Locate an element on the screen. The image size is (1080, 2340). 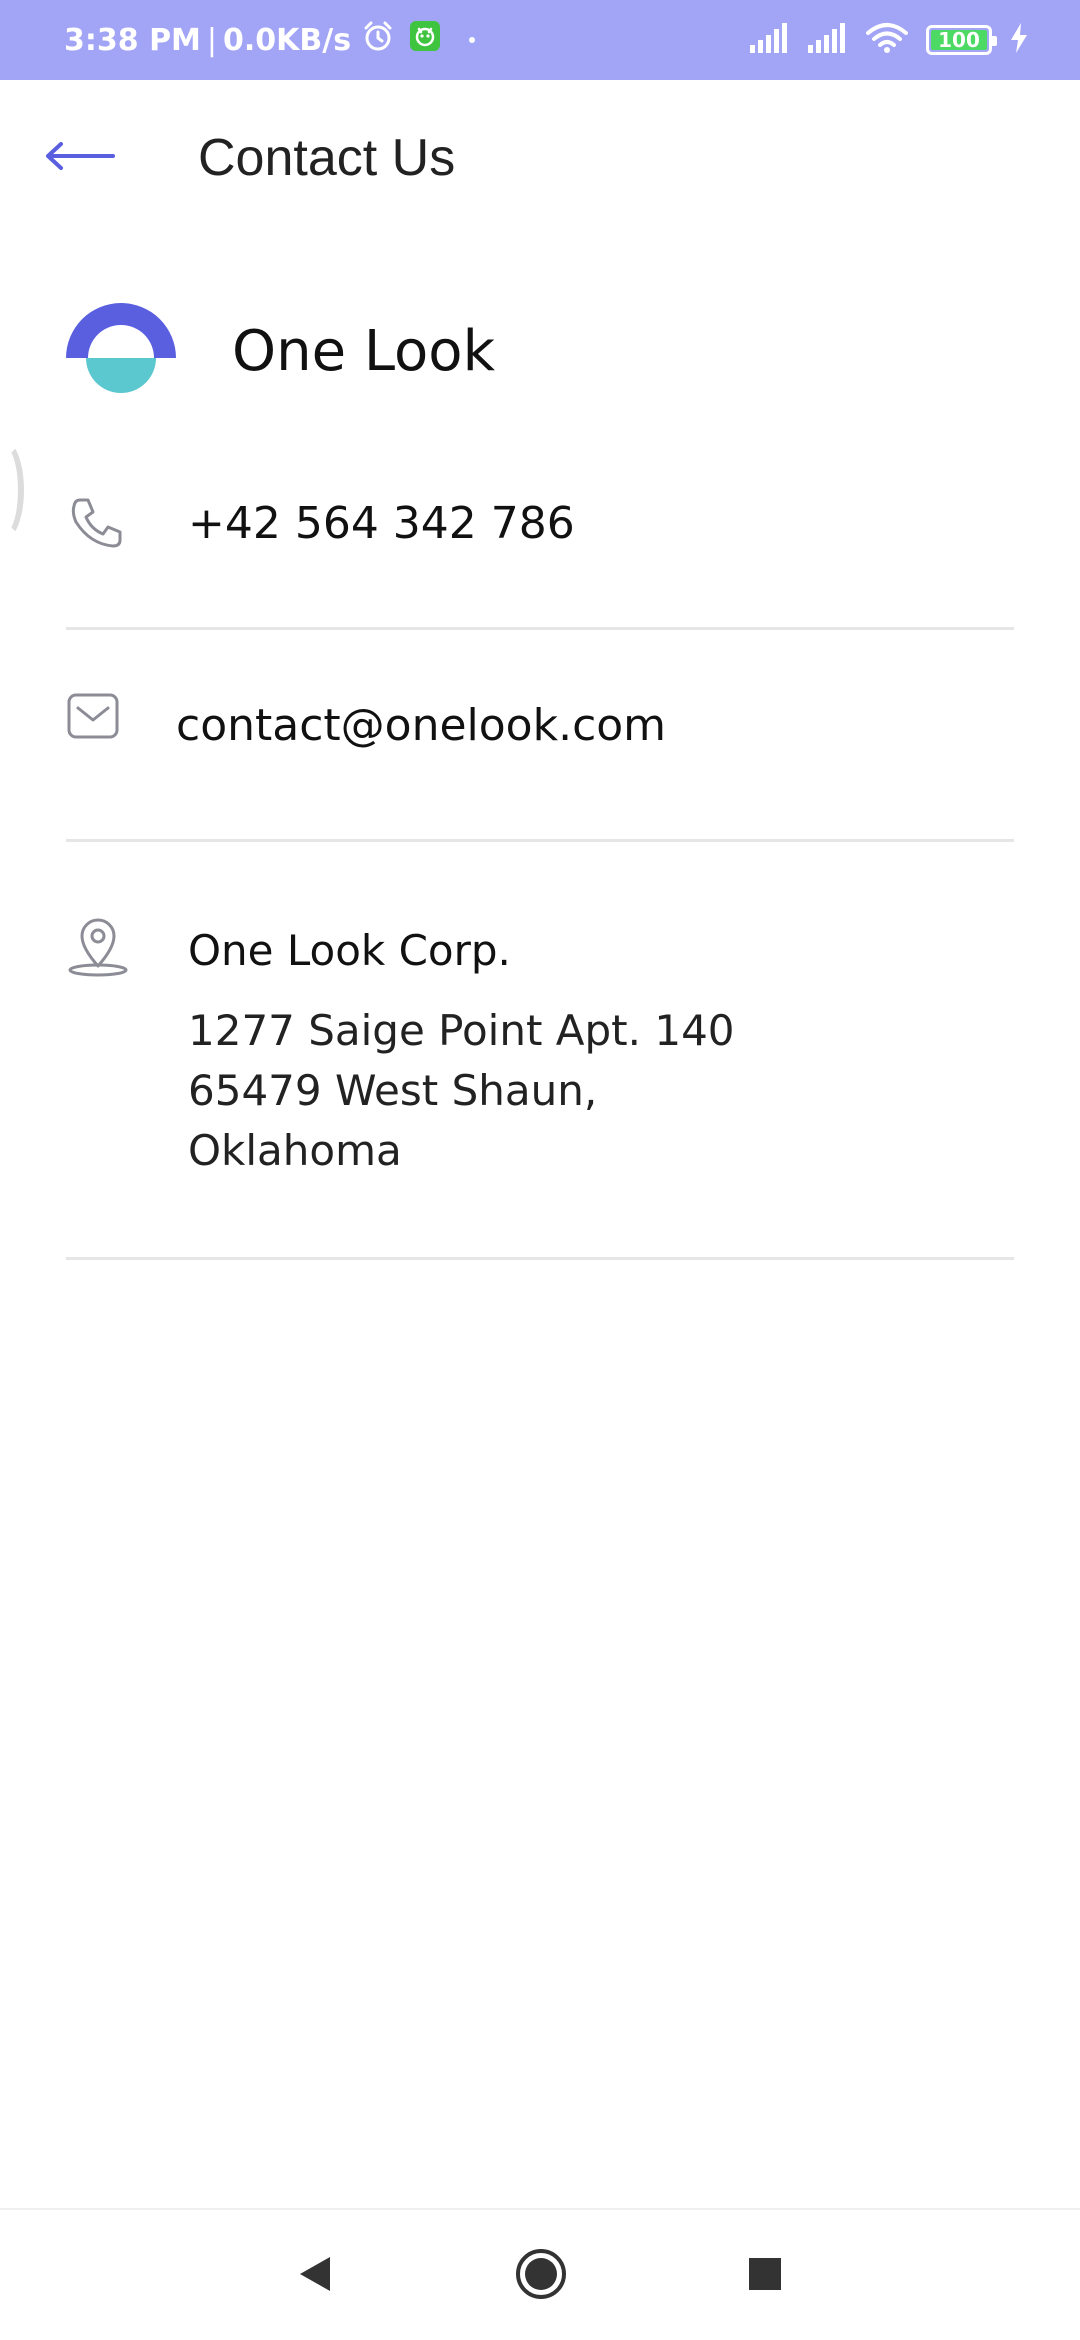
notification-dot is located at coordinates (472, 40).